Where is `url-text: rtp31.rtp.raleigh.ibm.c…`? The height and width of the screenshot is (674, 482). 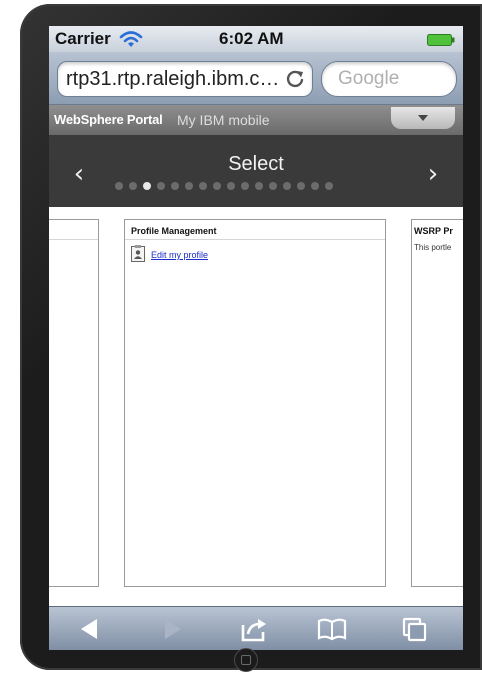
url-text: rtp31.rtp.raleigh.ibm.c… is located at coordinates (175, 79).